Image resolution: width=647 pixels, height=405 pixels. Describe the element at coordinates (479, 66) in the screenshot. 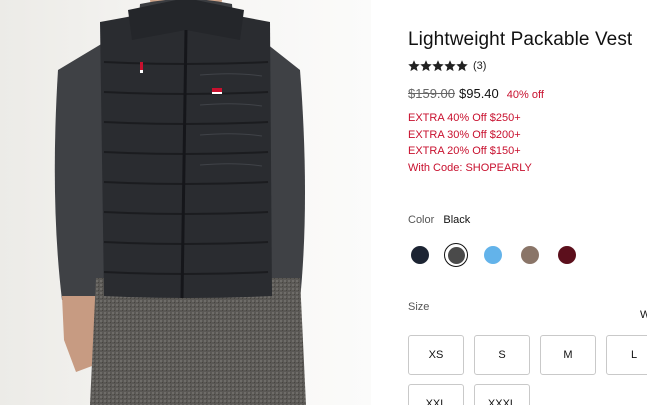

I see `review-count: (3)` at that location.